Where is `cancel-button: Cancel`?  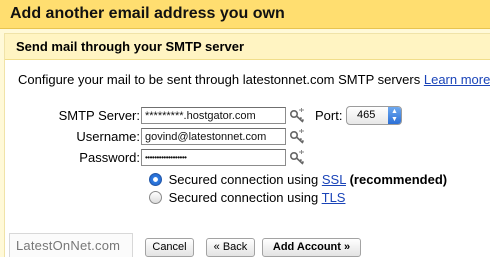 cancel-button: Cancel is located at coordinates (169, 247).